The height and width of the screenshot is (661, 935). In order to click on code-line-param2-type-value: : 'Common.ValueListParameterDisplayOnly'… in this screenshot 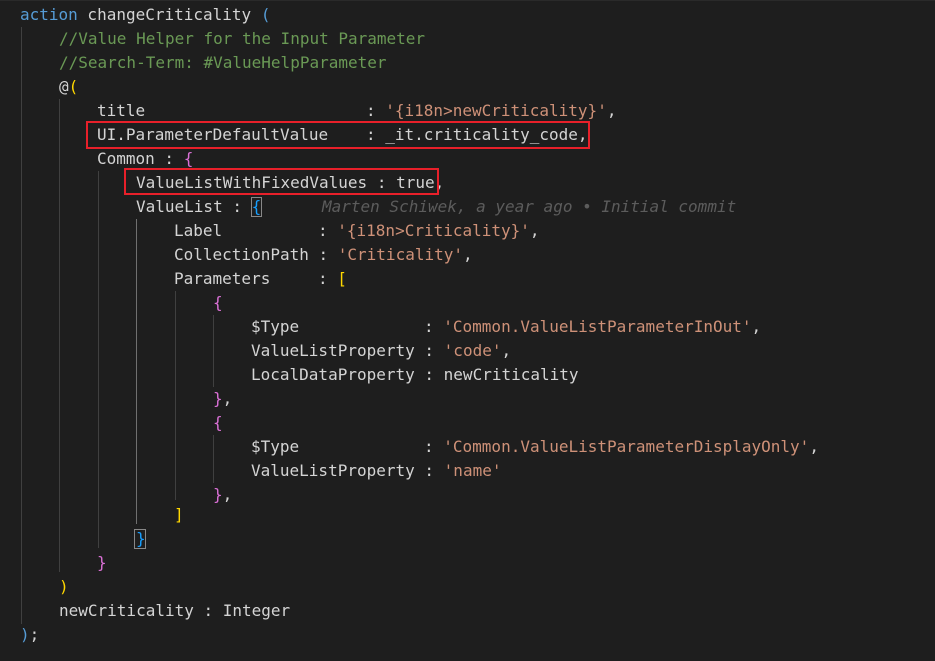, I will do `click(621, 447)`.